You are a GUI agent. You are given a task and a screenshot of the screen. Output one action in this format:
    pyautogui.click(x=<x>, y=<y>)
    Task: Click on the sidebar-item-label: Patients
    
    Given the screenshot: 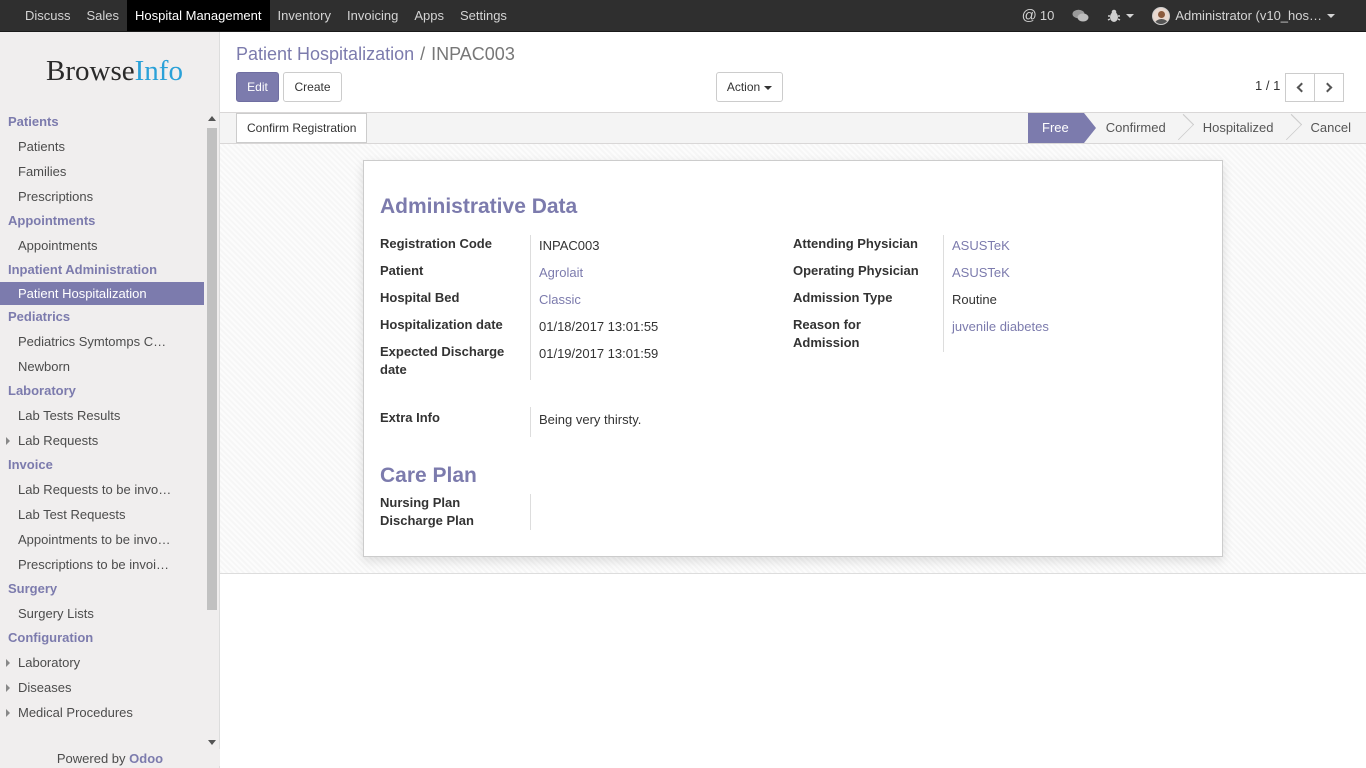 What is the action you would take?
    pyautogui.click(x=41, y=146)
    